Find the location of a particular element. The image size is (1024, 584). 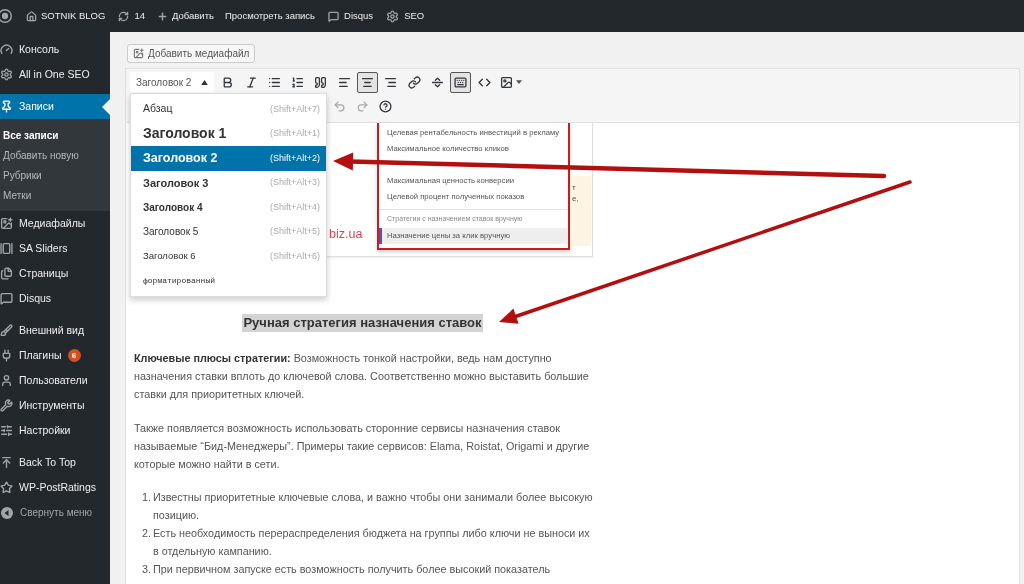

slides-icon is located at coordinates (6, 248).